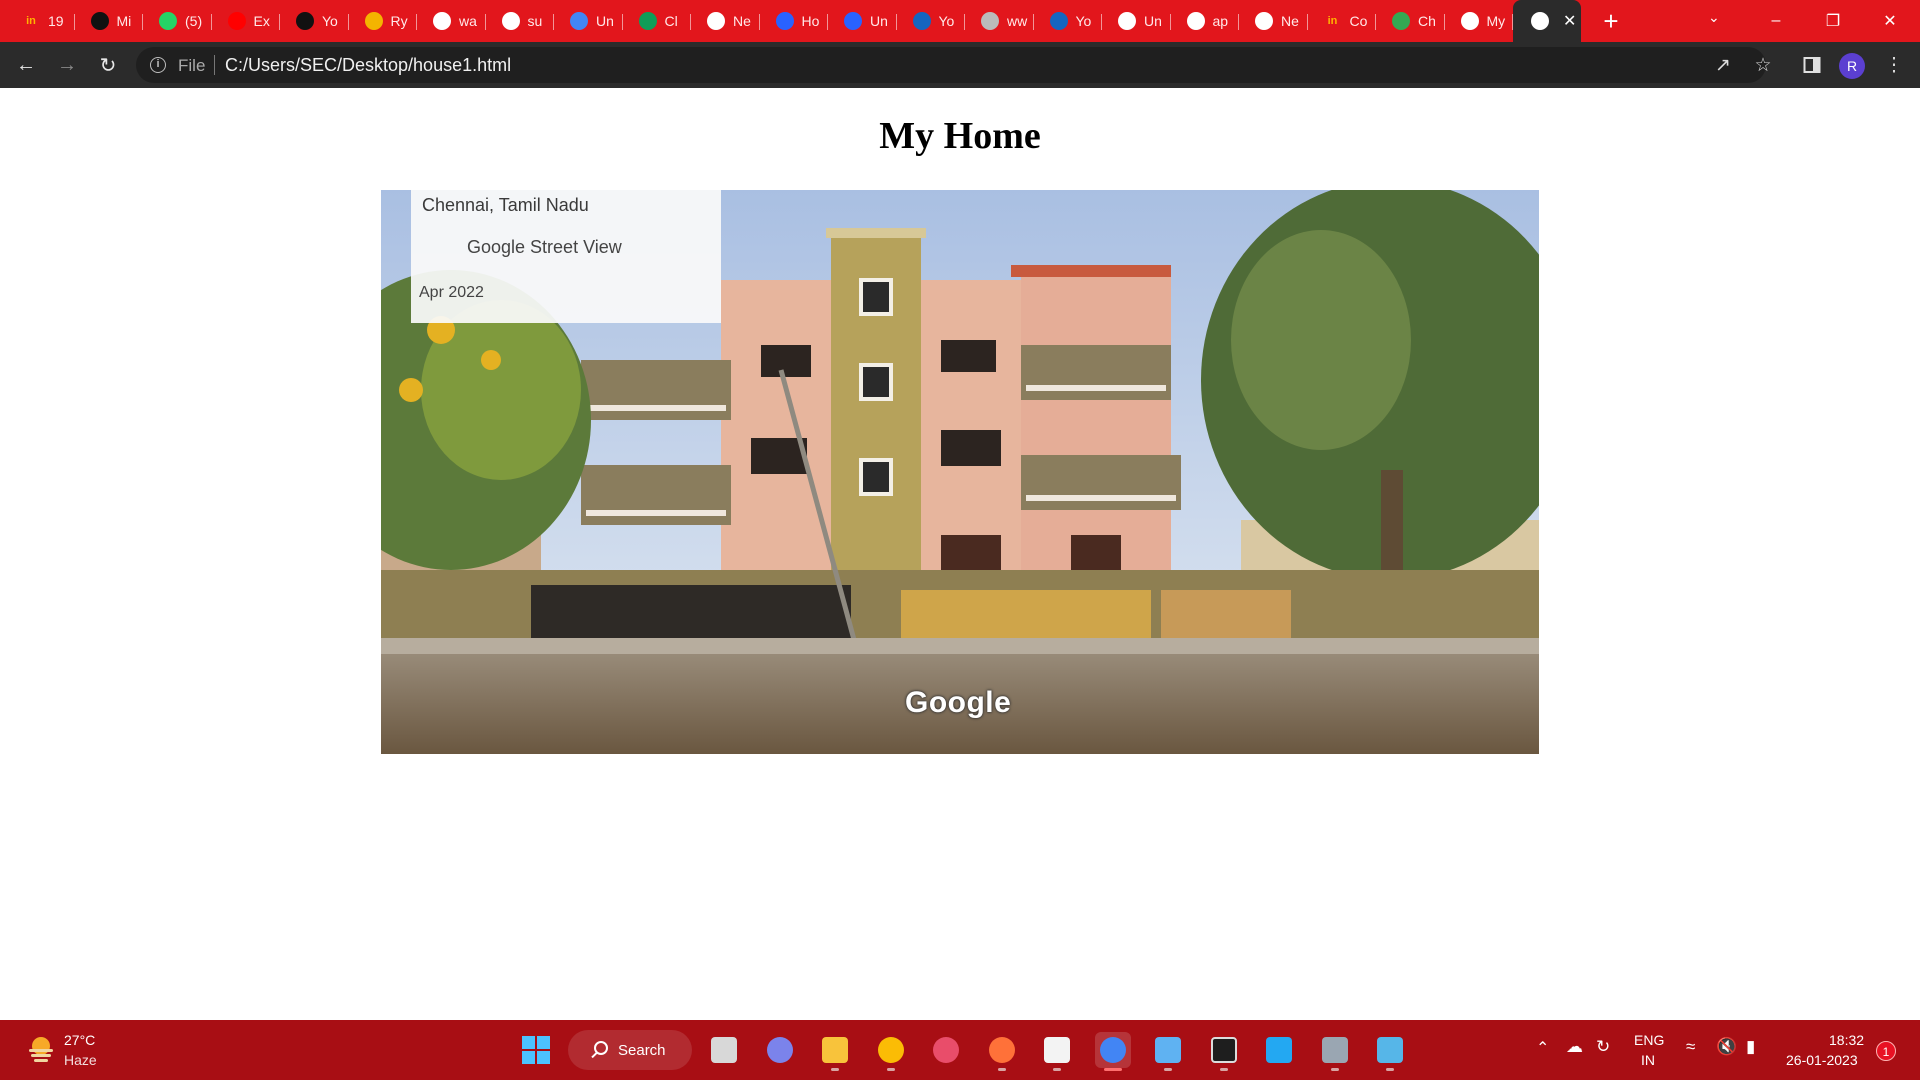 This screenshot has height=1080, width=1920. I want to click on capture-date-label: Apr 2022, so click(451, 292).